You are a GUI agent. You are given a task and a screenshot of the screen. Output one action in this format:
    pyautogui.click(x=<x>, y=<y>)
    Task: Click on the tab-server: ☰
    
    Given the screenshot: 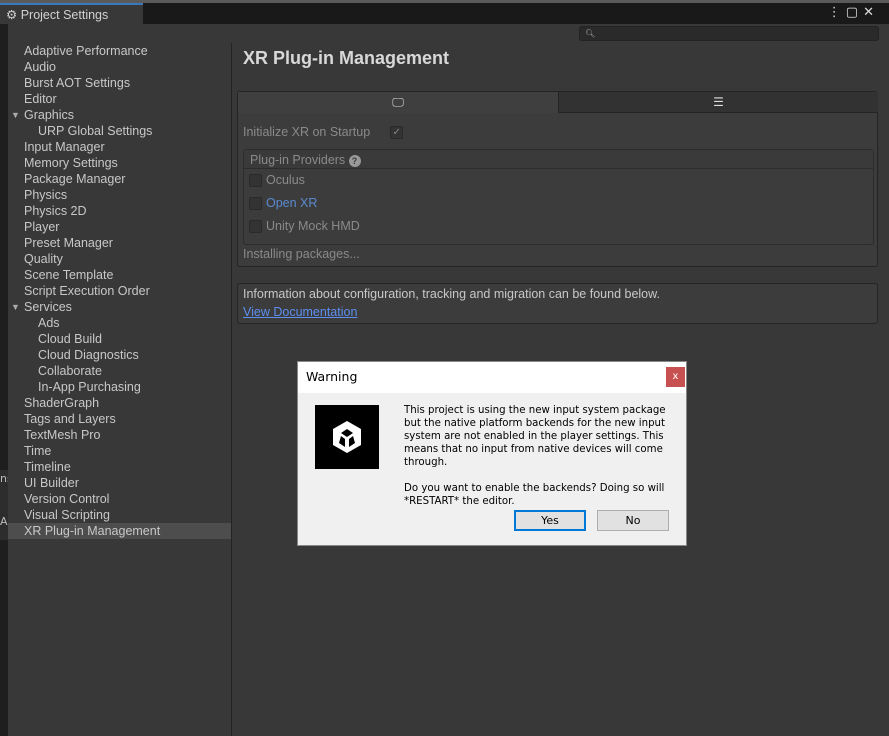 What is the action you would take?
    pyautogui.click(x=718, y=102)
    